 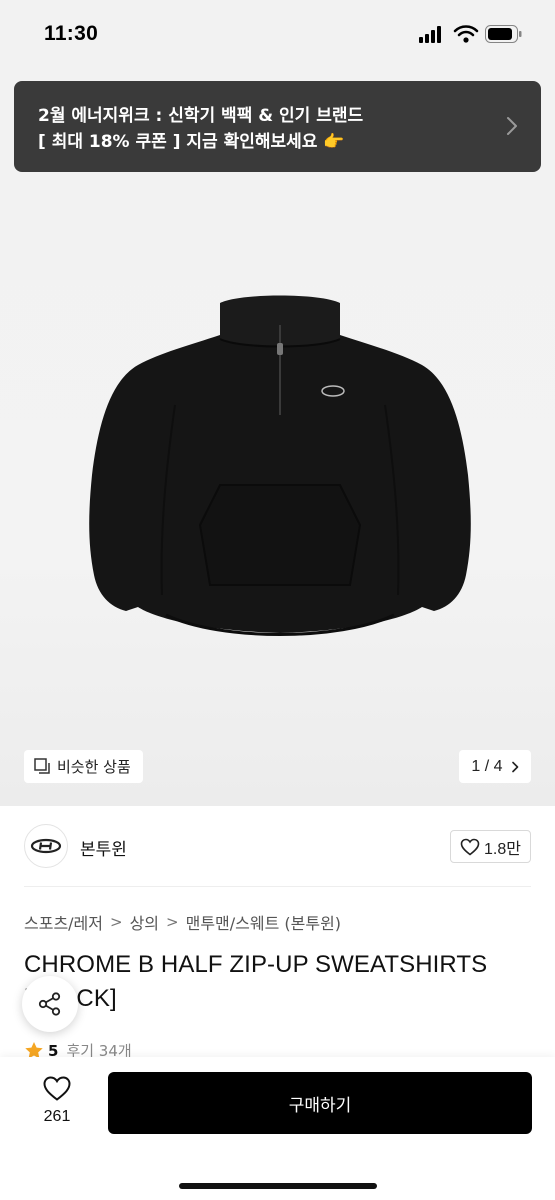 What do you see at coordinates (191, 142) in the screenshot?
I see `promo-text-line2: [ 최대 18% 쿠폰 ] 지금 확인해보세요 👉` at bounding box center [191, 142].